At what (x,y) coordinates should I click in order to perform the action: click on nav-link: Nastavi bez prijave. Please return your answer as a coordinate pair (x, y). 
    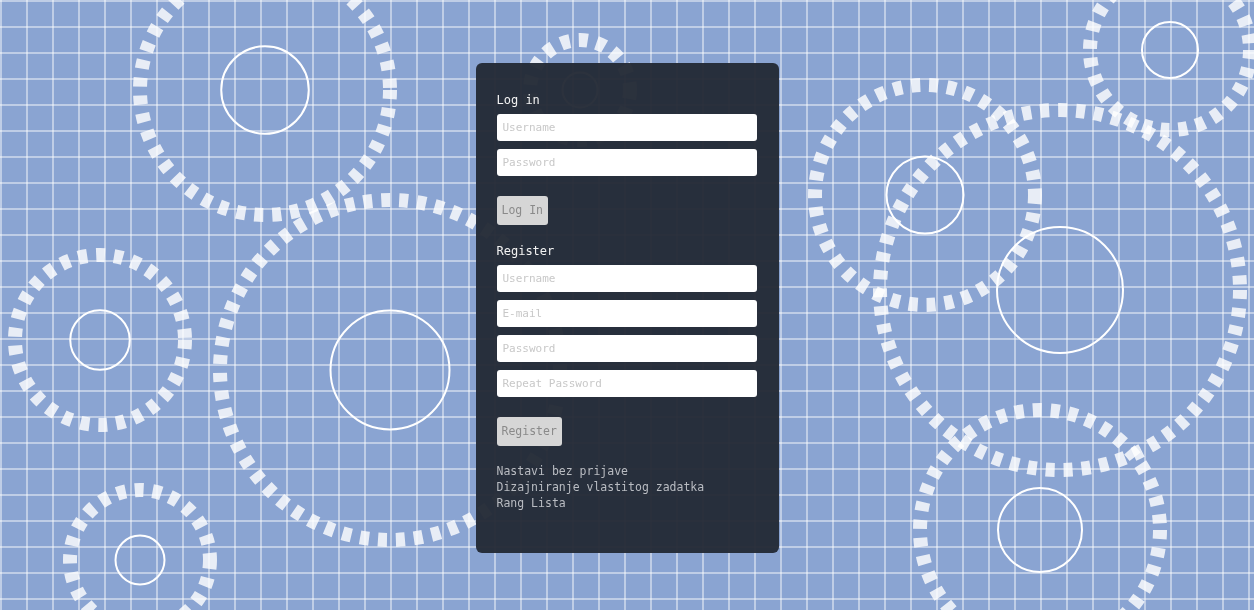
    Looking at the image, I should click on (562, 471).